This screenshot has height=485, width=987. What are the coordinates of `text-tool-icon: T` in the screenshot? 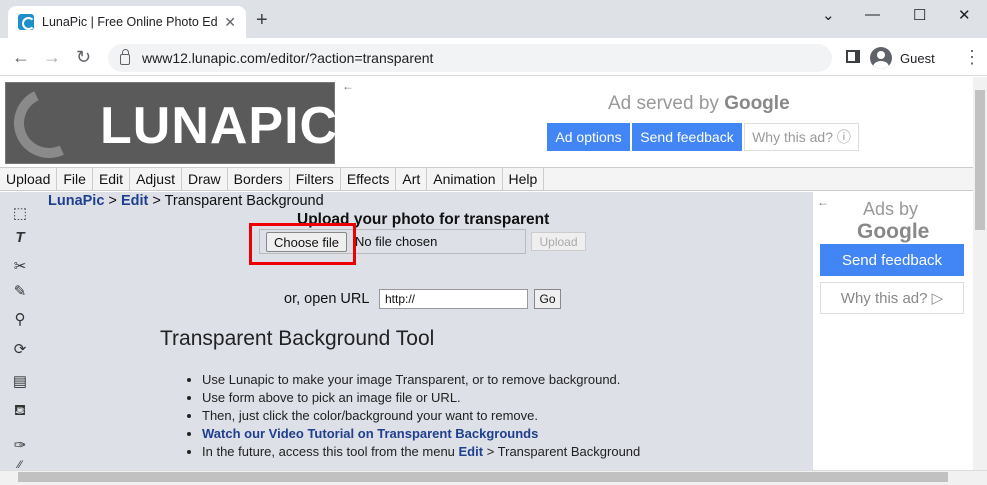 It's located at (20, 237).